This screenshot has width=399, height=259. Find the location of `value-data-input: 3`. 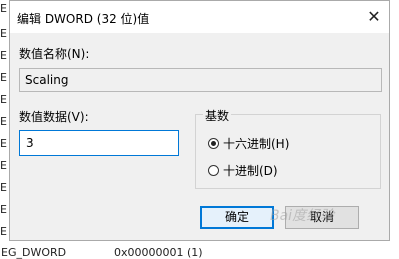

value-data-input: 3 is located at coordinates (99, 143).